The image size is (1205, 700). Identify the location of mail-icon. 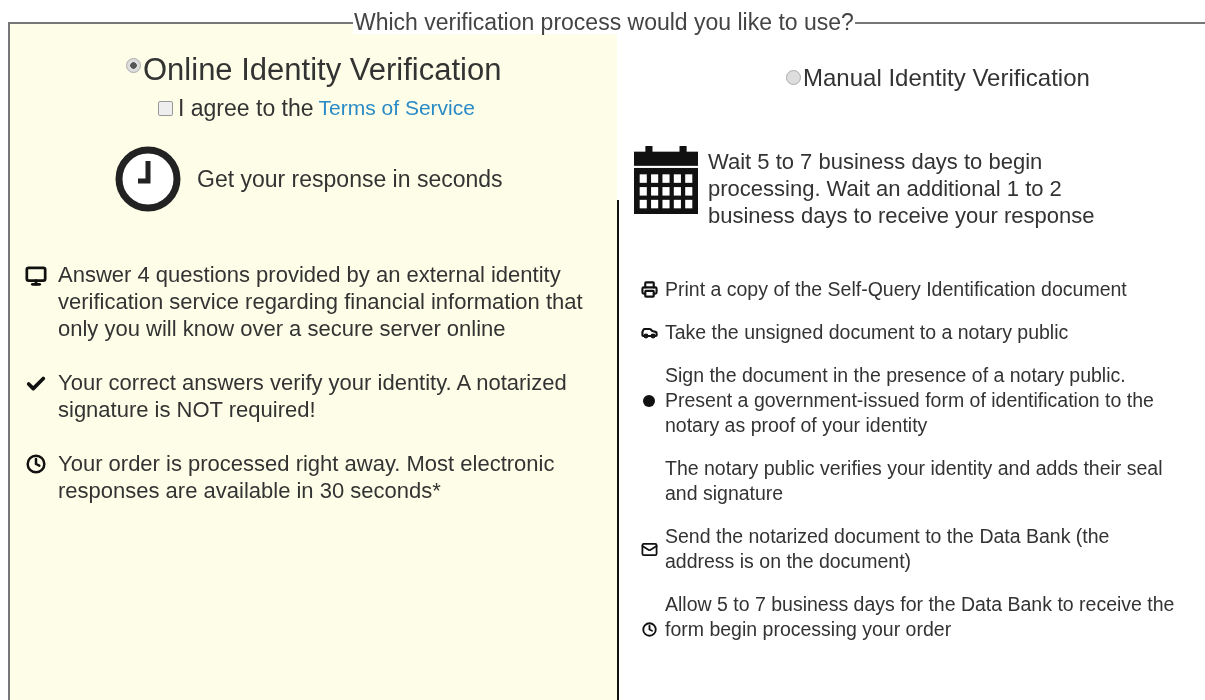
(649, 549).